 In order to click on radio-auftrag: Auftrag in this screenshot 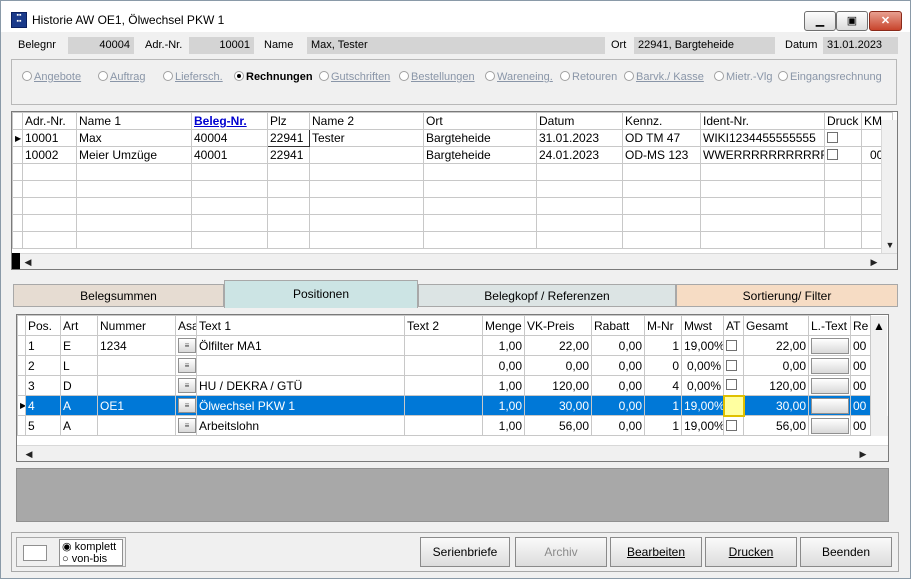, I will do `click(121, 77)`.